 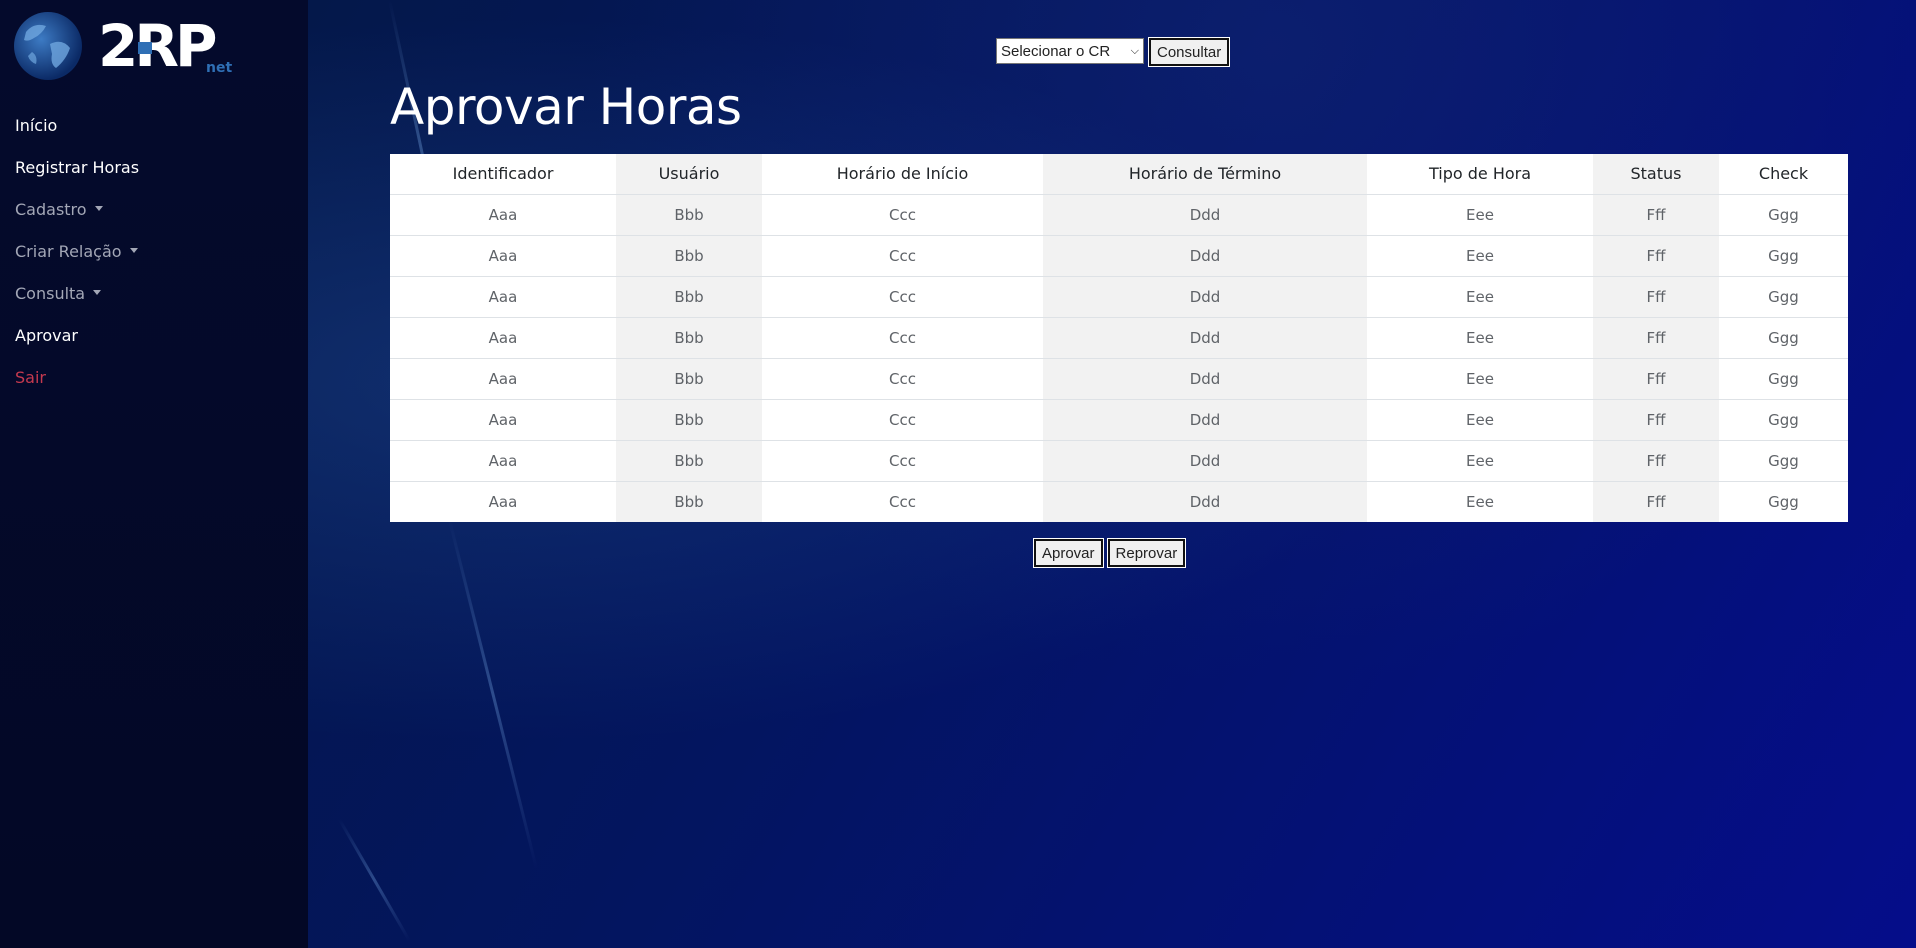 I want to click on cr-select-value: Selecionar o CR, so click(x=1055, y=51).